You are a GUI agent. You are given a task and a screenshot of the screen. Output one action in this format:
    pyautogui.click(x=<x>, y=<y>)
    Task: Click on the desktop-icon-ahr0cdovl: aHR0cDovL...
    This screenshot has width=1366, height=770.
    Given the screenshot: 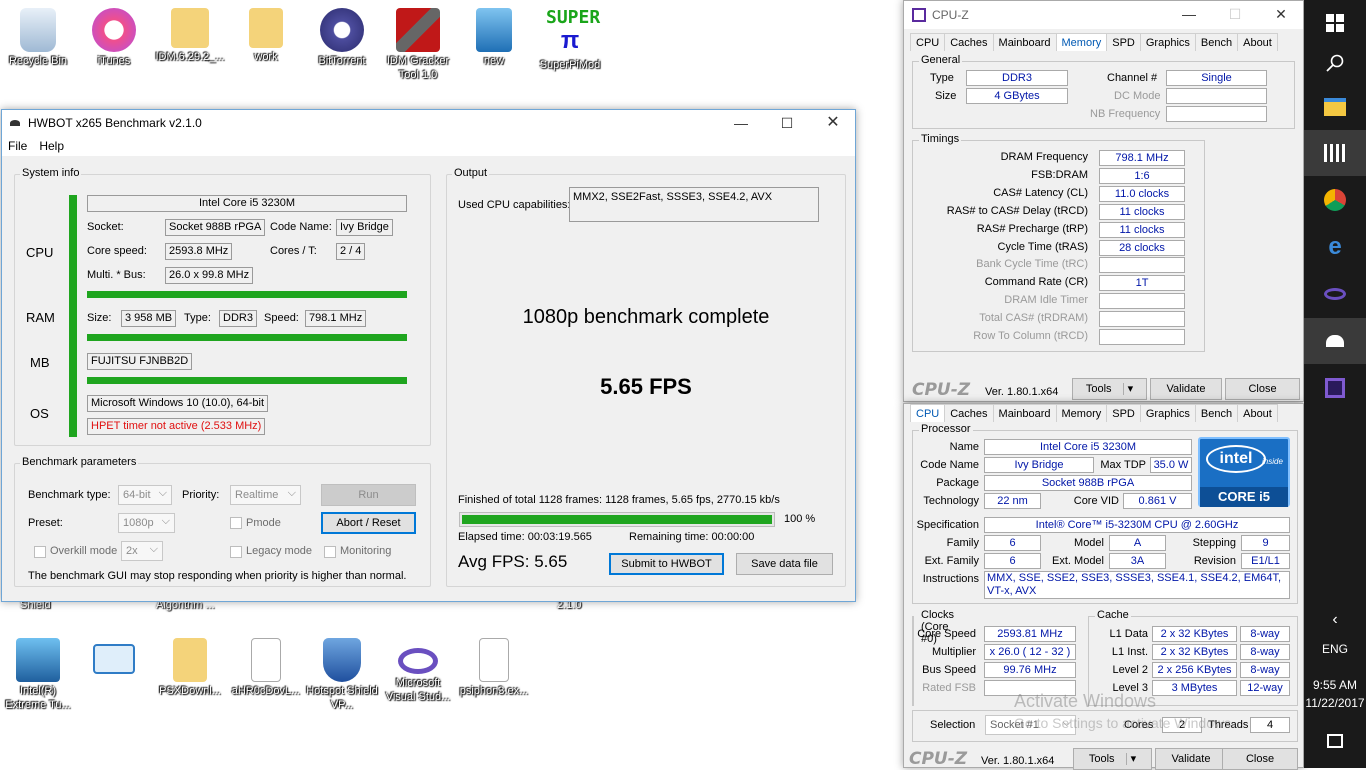 What is the action you would take?
    pyautogui.click(x=266, y=668)
    